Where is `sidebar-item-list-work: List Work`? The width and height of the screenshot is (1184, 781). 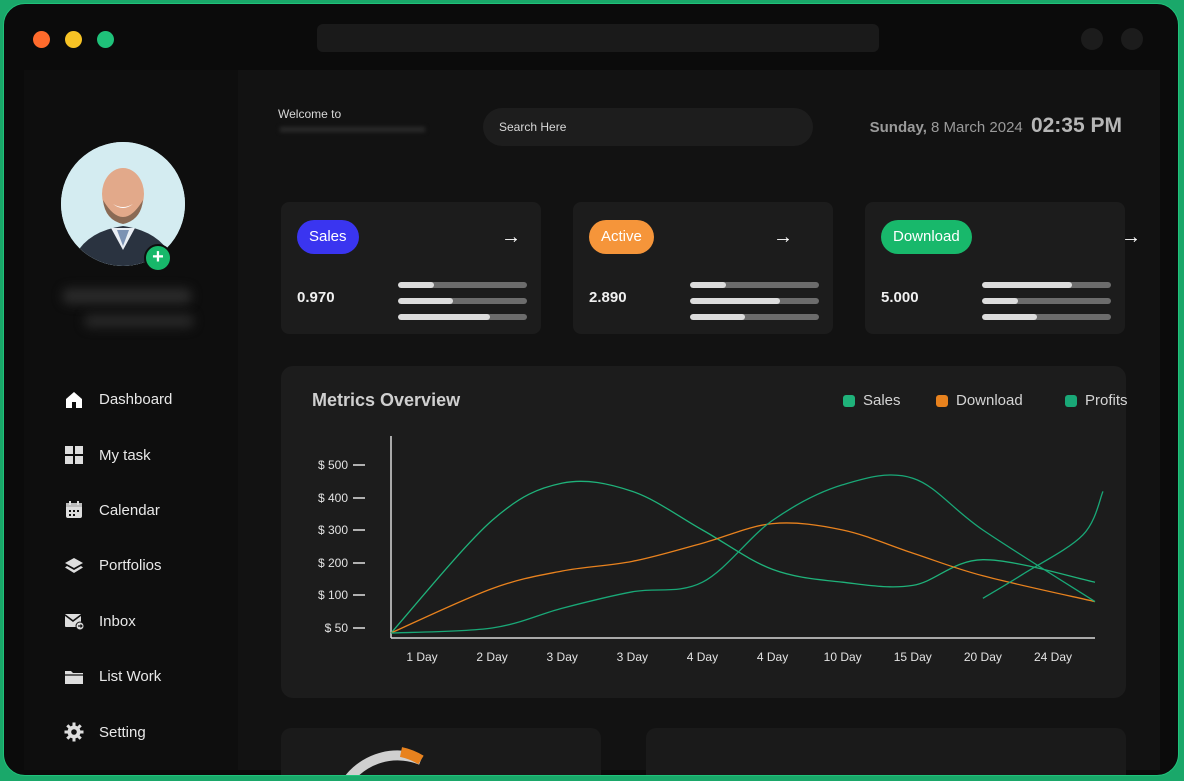 sidebar-item-list-work: List Work is located at coordinates (154, 676).